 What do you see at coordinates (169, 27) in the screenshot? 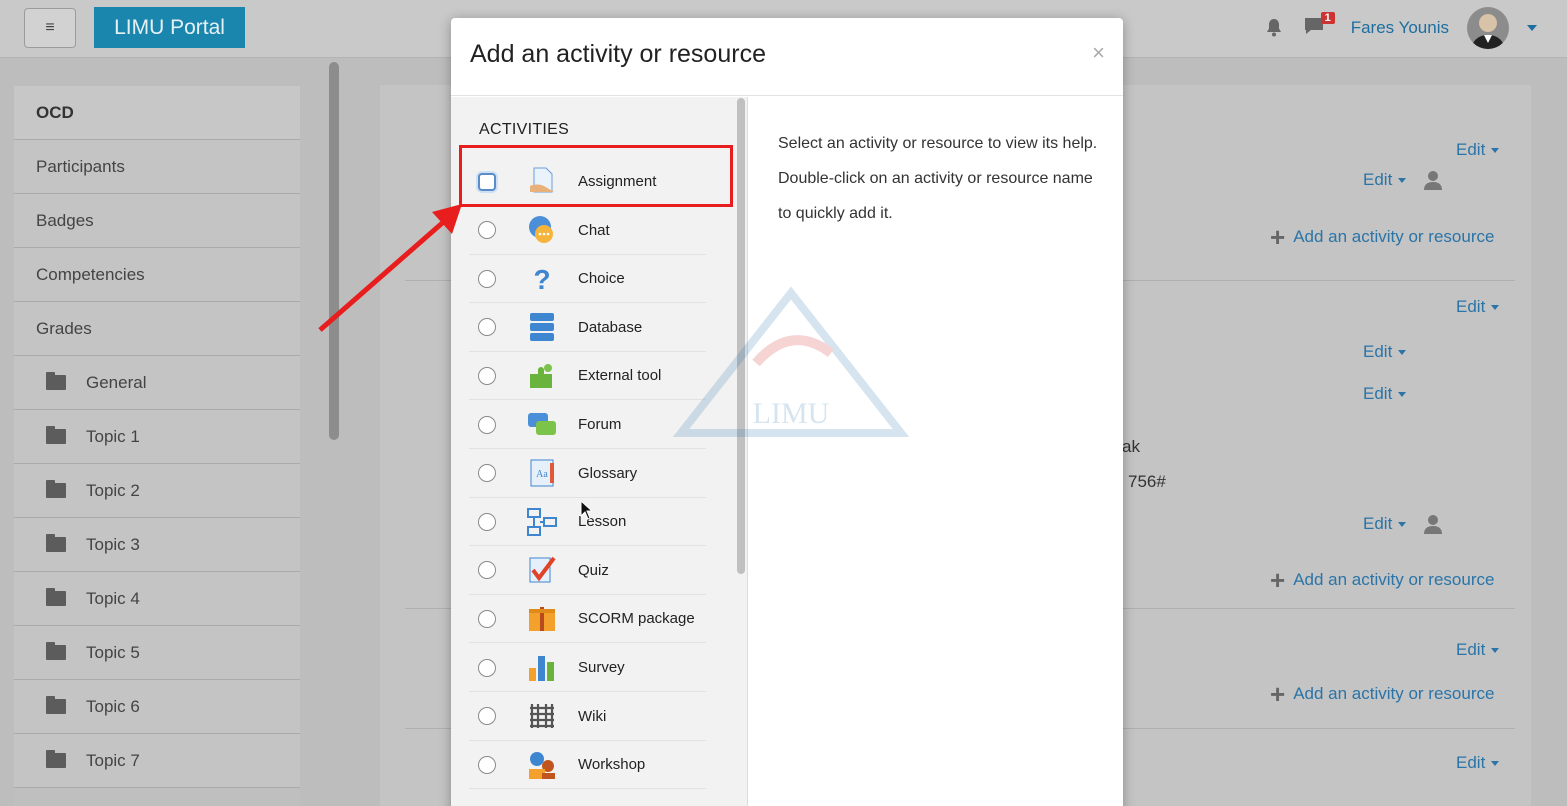
I see `brand-logo: LIMU Portal` at bounding box center [169, 27].